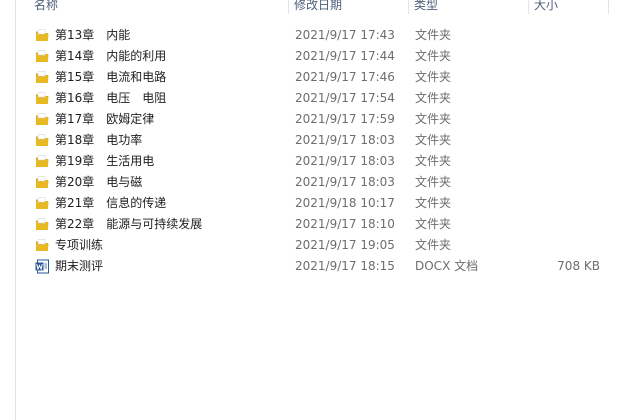  Describe the element at coordinates (345, 119) in the screenshot. I see `file-modified-date: 2021/9/17 17:59` at that location.